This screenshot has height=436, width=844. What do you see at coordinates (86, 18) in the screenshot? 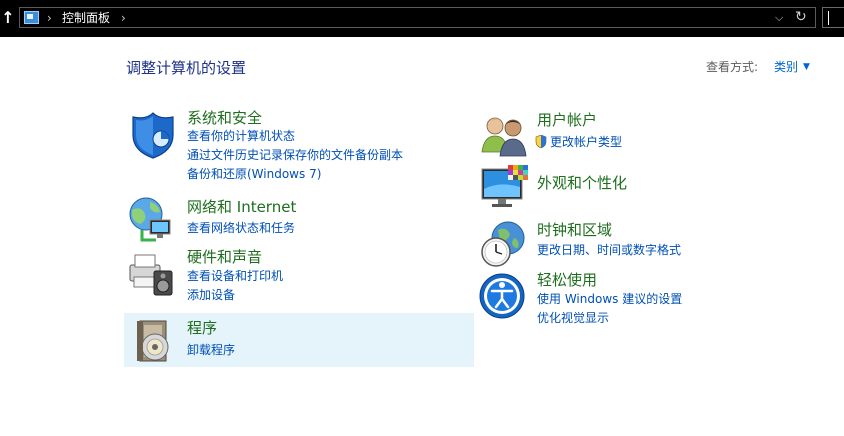
I see `breadcrumb-control-panel: 控制面板` at bounding box center [86, 18].